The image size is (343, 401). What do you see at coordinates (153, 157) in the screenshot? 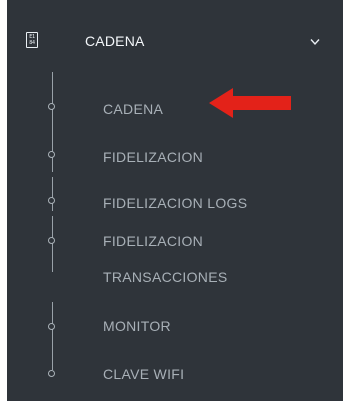
I see `menu-item-label: FIDELIZACION` at bounding box center [153, 157].